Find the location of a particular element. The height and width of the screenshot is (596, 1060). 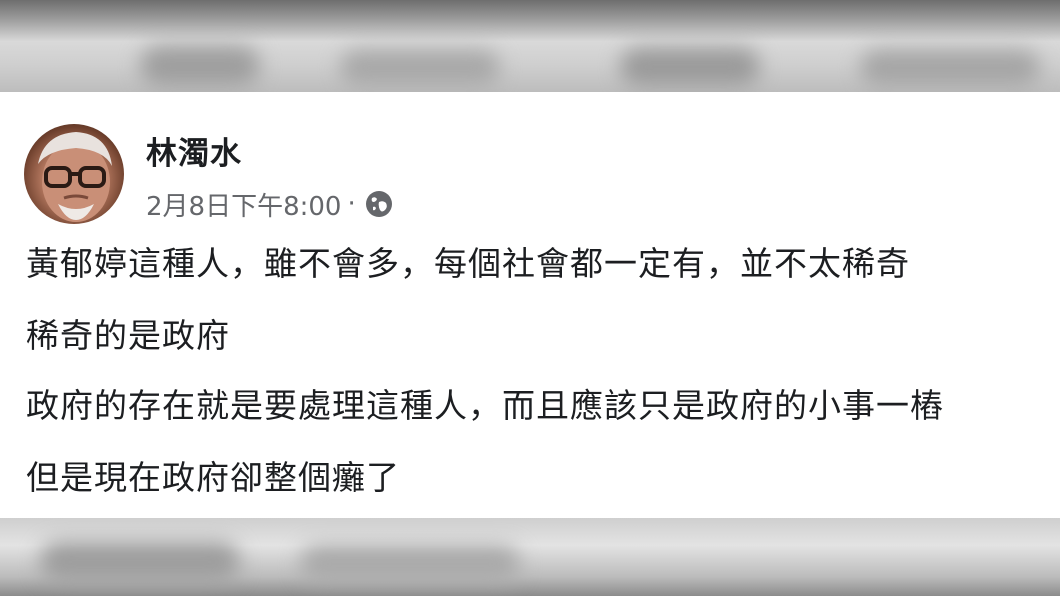

globe-icon is located at coordinates (379, 204).